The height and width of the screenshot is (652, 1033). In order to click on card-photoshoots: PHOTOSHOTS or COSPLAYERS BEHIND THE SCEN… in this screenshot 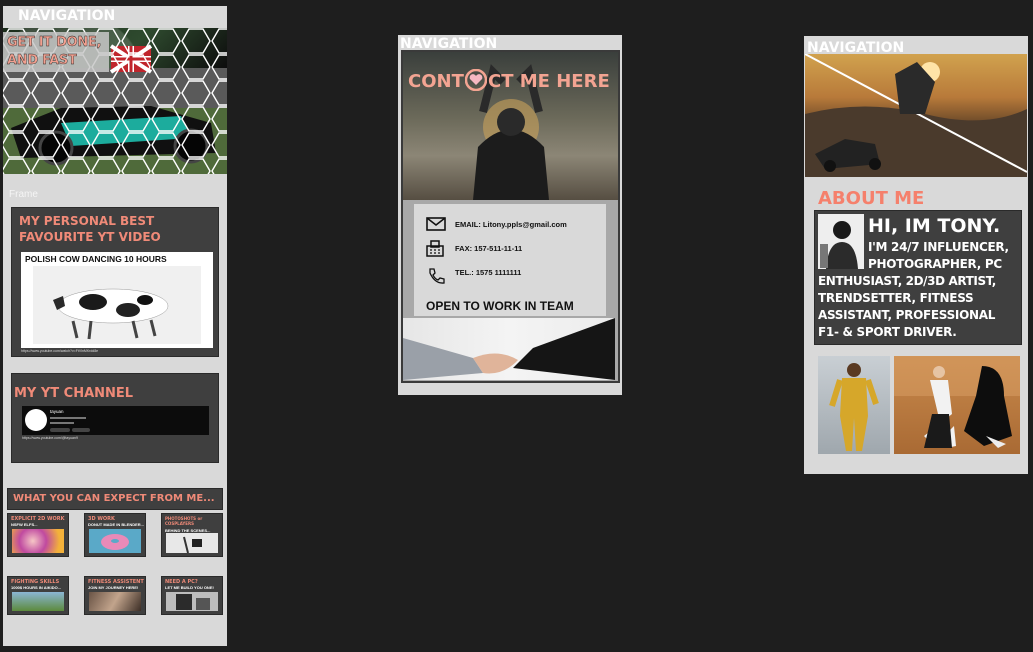, I will do `click(192, 535)`.